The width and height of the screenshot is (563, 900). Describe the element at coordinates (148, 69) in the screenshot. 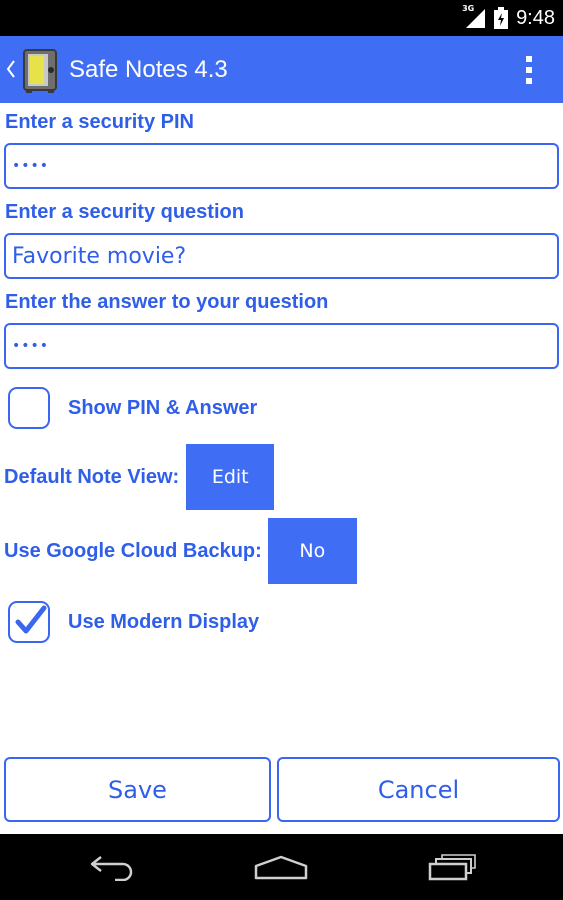

I see `app-title: Safe Notes 4.3` at that location.